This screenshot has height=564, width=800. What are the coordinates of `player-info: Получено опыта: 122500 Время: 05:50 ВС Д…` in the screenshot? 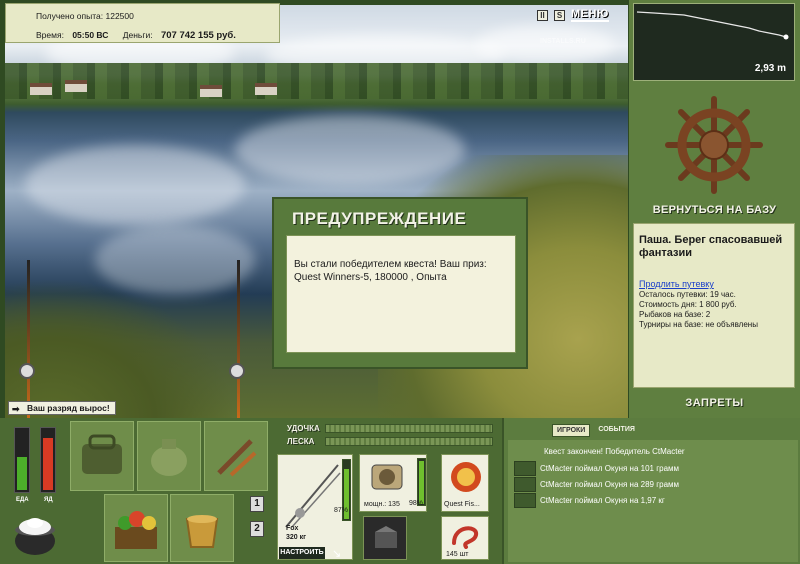 It's located at (142, 23).